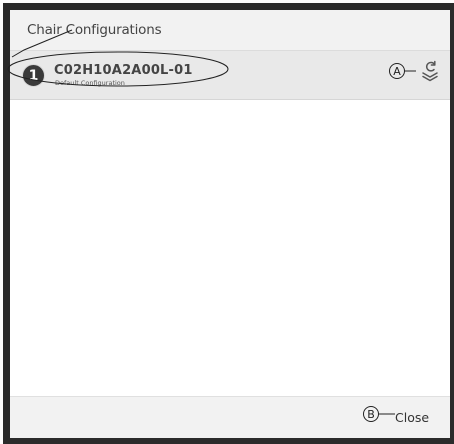 This screenshot has height=444, width=454. What do you see at coordinates (230, 417) in the screenshot?
I see `dialog-footer: Close` at bounding box center [230, 417].